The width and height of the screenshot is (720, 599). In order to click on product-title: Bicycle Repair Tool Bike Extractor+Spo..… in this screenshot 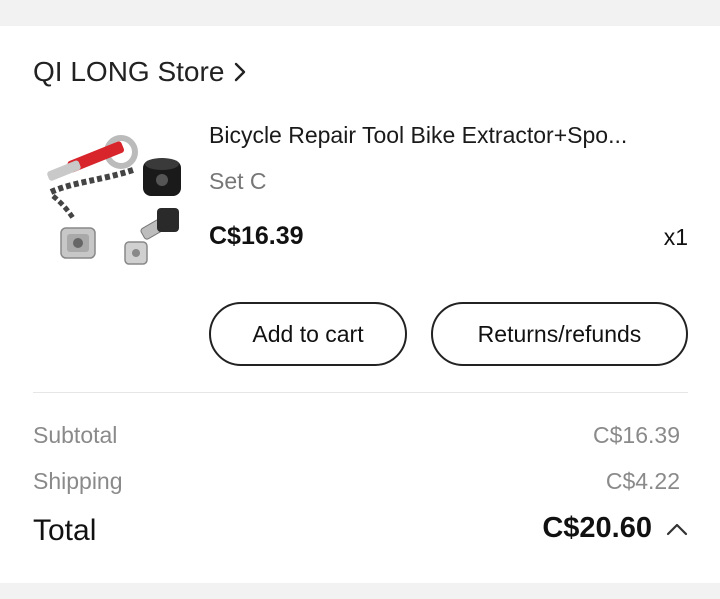, I will do `click(449, 135)`.